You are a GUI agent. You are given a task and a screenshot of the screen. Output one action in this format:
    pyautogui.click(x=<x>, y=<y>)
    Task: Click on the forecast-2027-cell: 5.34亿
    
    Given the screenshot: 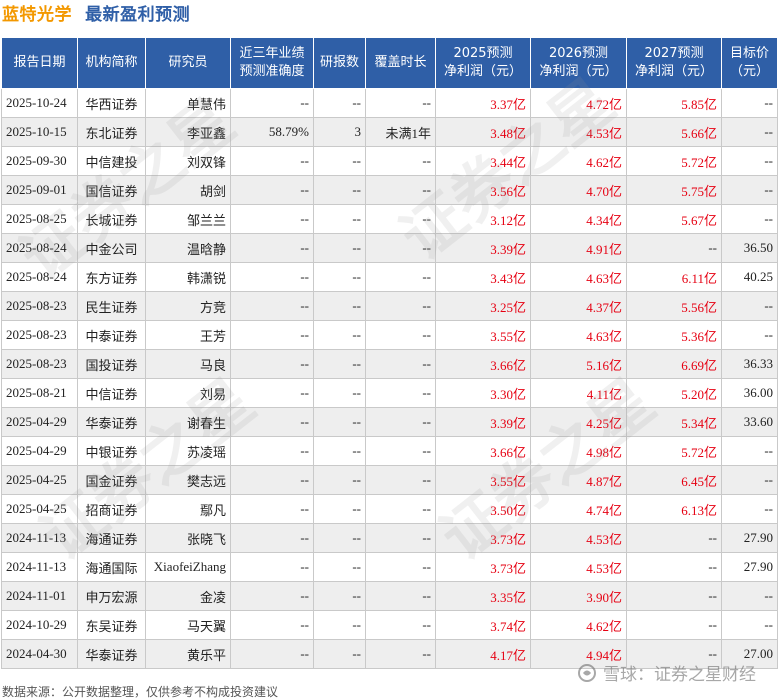 What is the action you would take?
    pyautogui.click(x=674, y=422)
    